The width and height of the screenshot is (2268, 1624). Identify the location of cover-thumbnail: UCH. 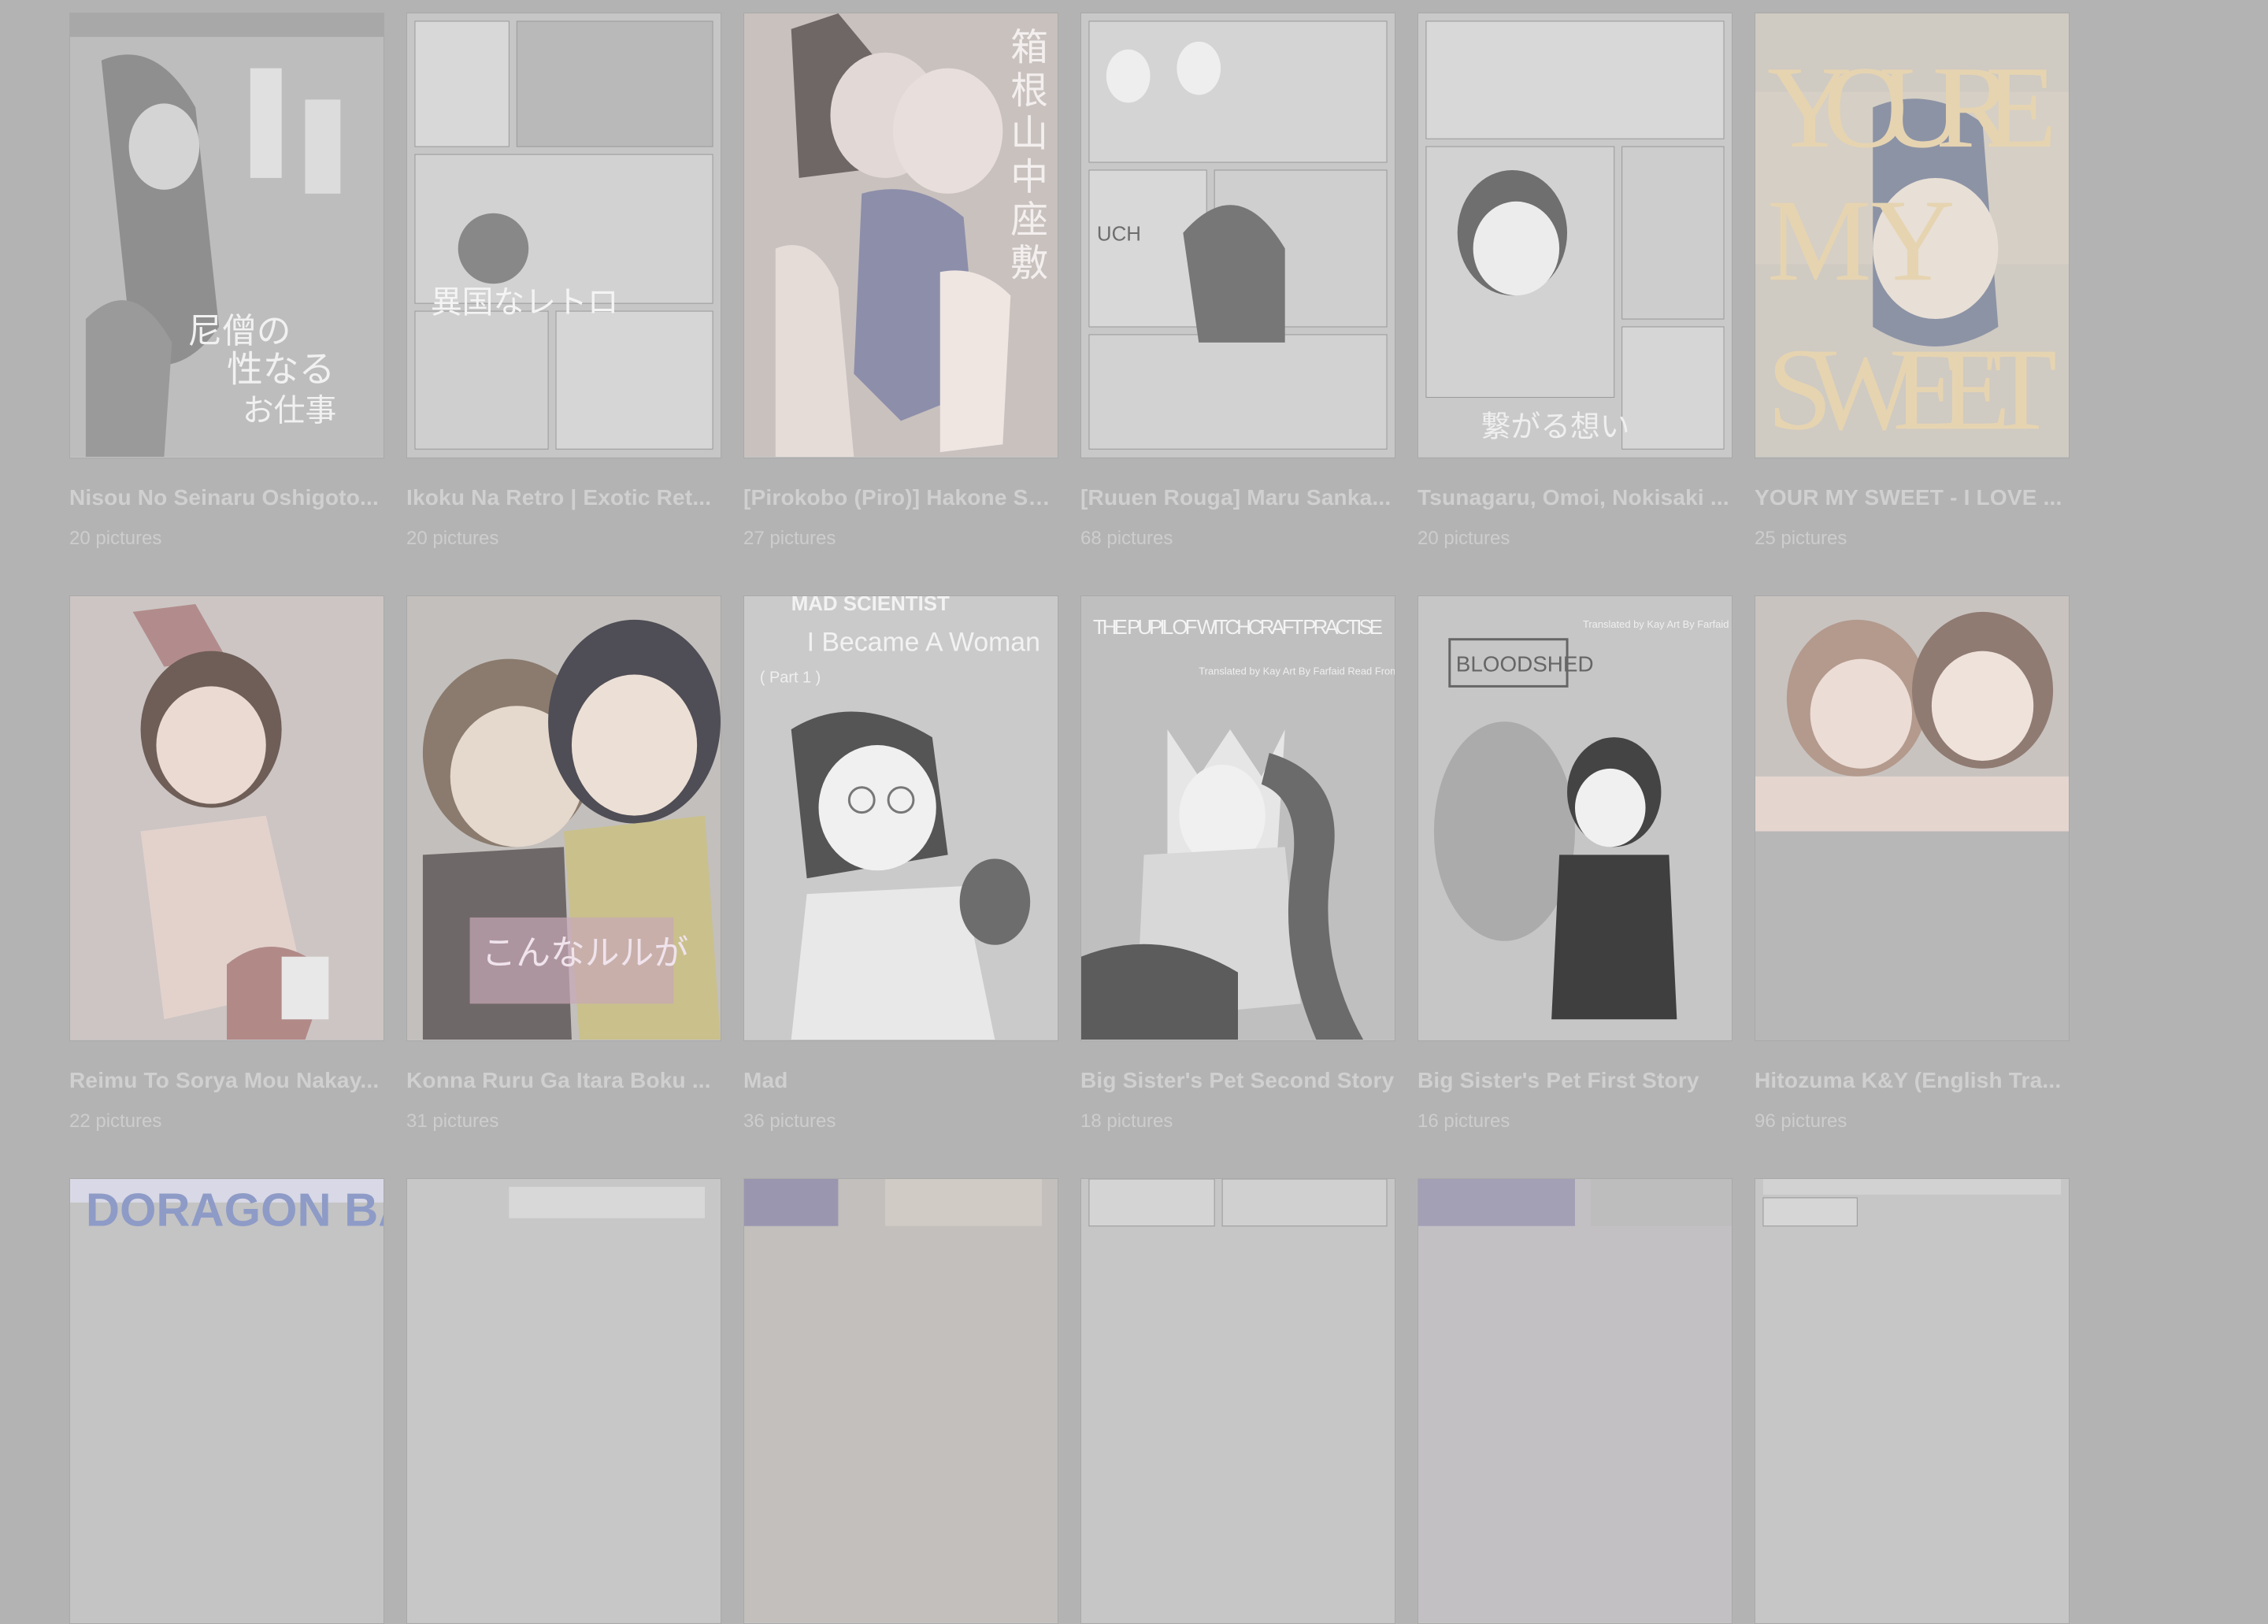
(1237, 235).